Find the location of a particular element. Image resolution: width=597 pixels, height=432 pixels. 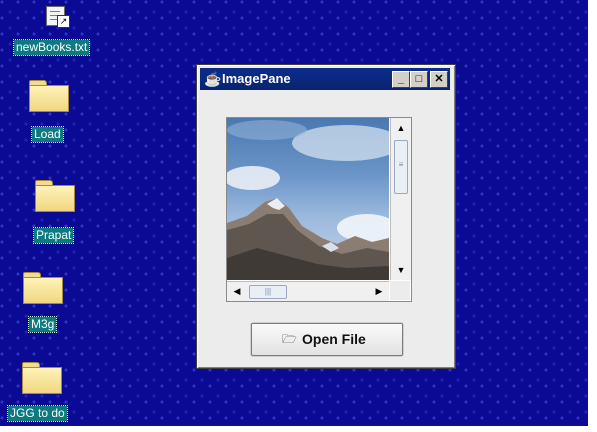

screenshot-frame-right is located at coordinates (592, 216).